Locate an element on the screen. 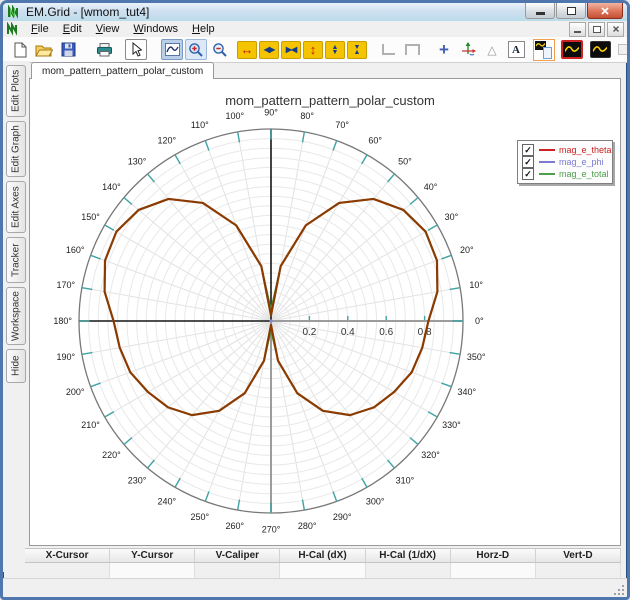  svg-text: 60° is located at coordinates (375, 141).